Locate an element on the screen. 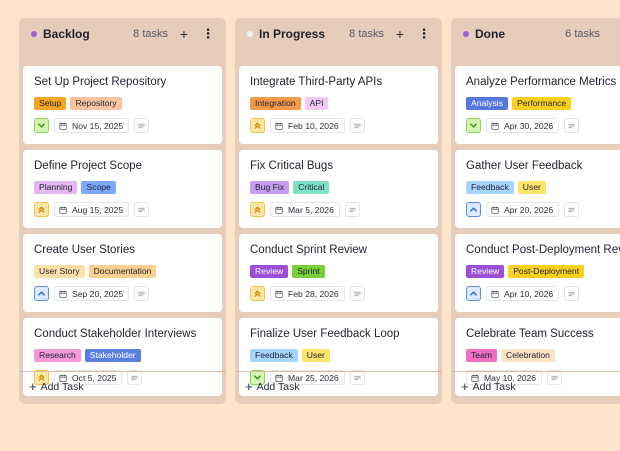 Image resolution: width=620 pixels, height=451 pixels. due-date: Apr 30, 2026 is located at coordinates (529, 125).